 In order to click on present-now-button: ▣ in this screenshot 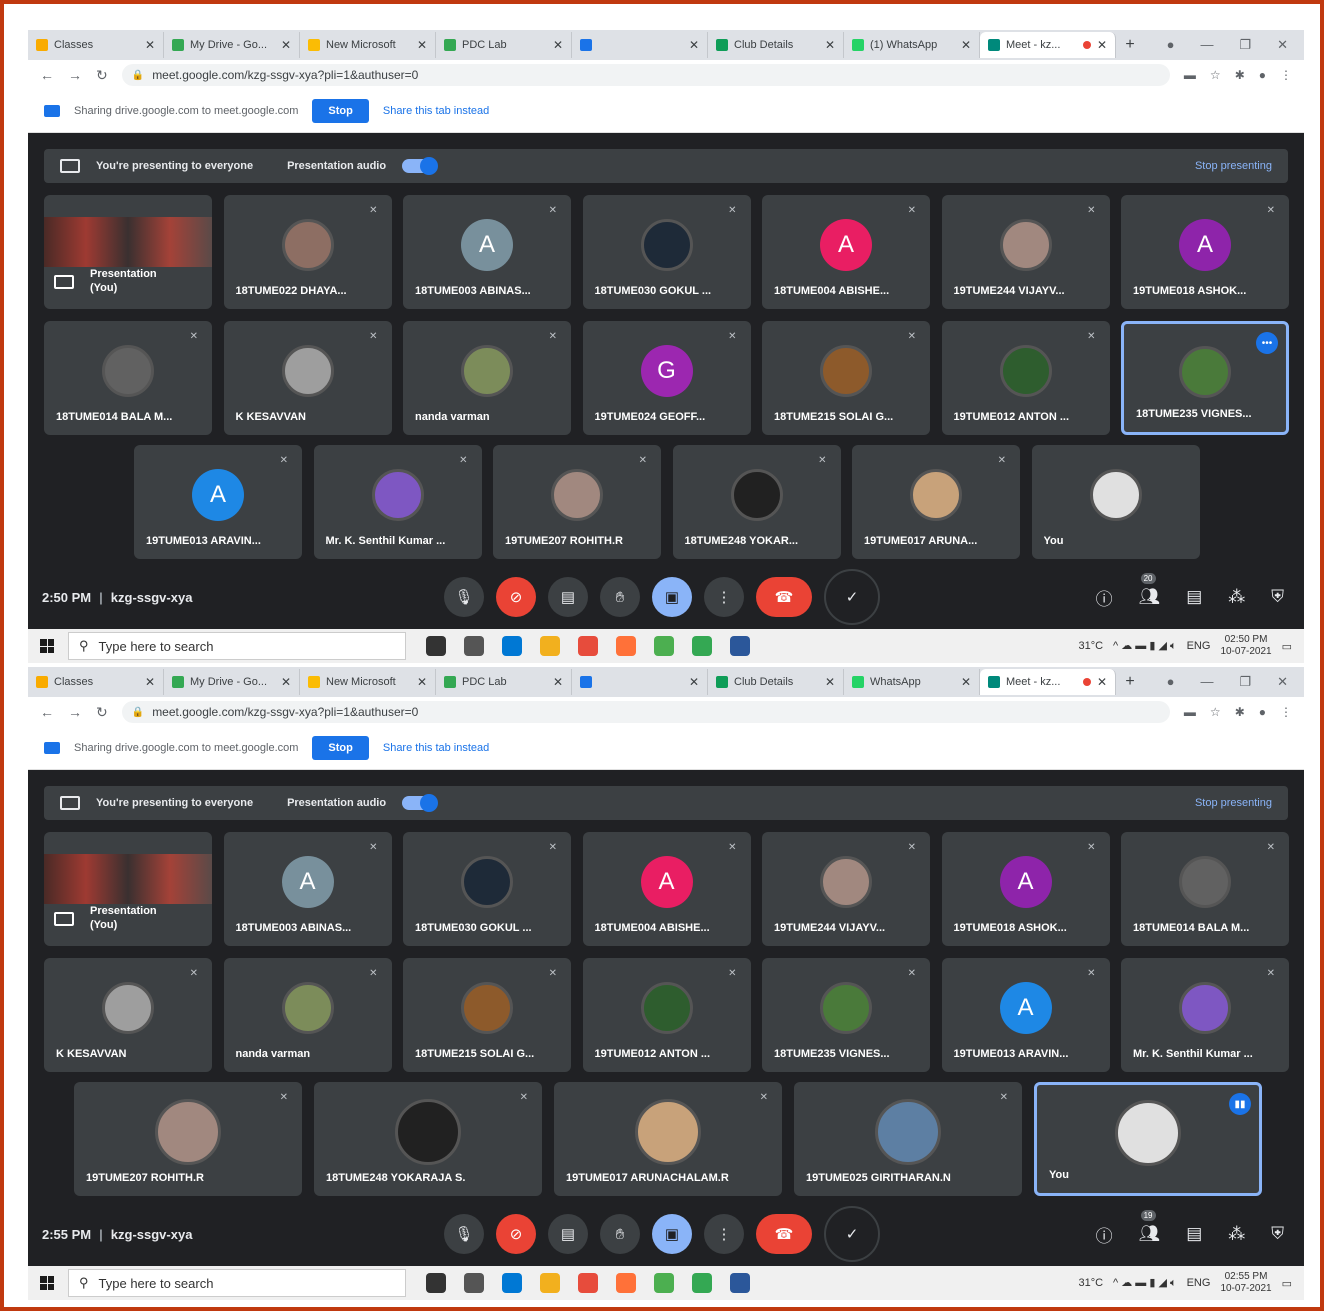, I will do `click(672, 1234)`.